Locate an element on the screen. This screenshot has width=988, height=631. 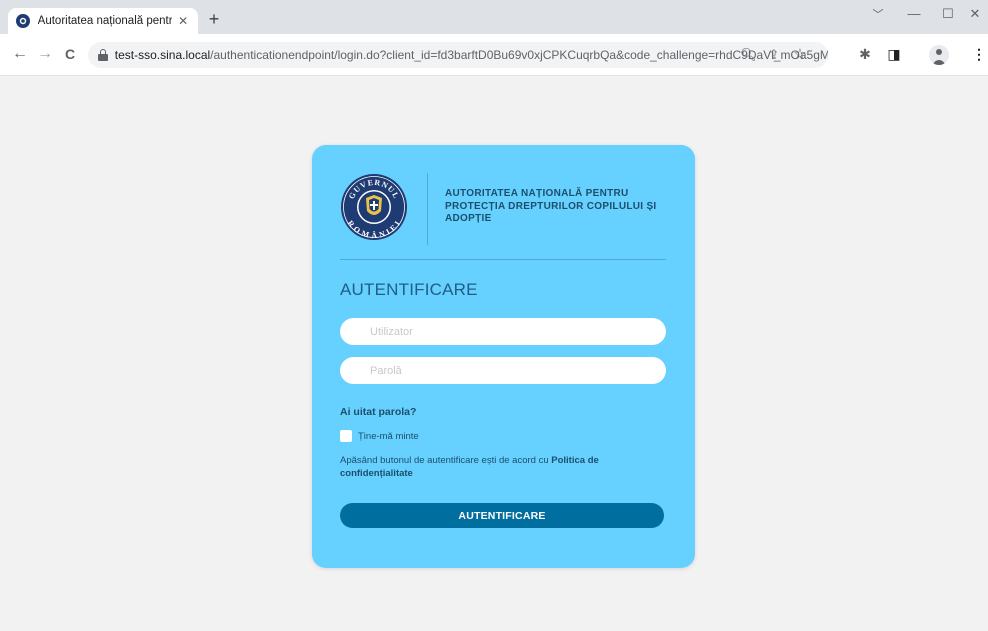
forward-button: → is located at coordinates (45, 54).